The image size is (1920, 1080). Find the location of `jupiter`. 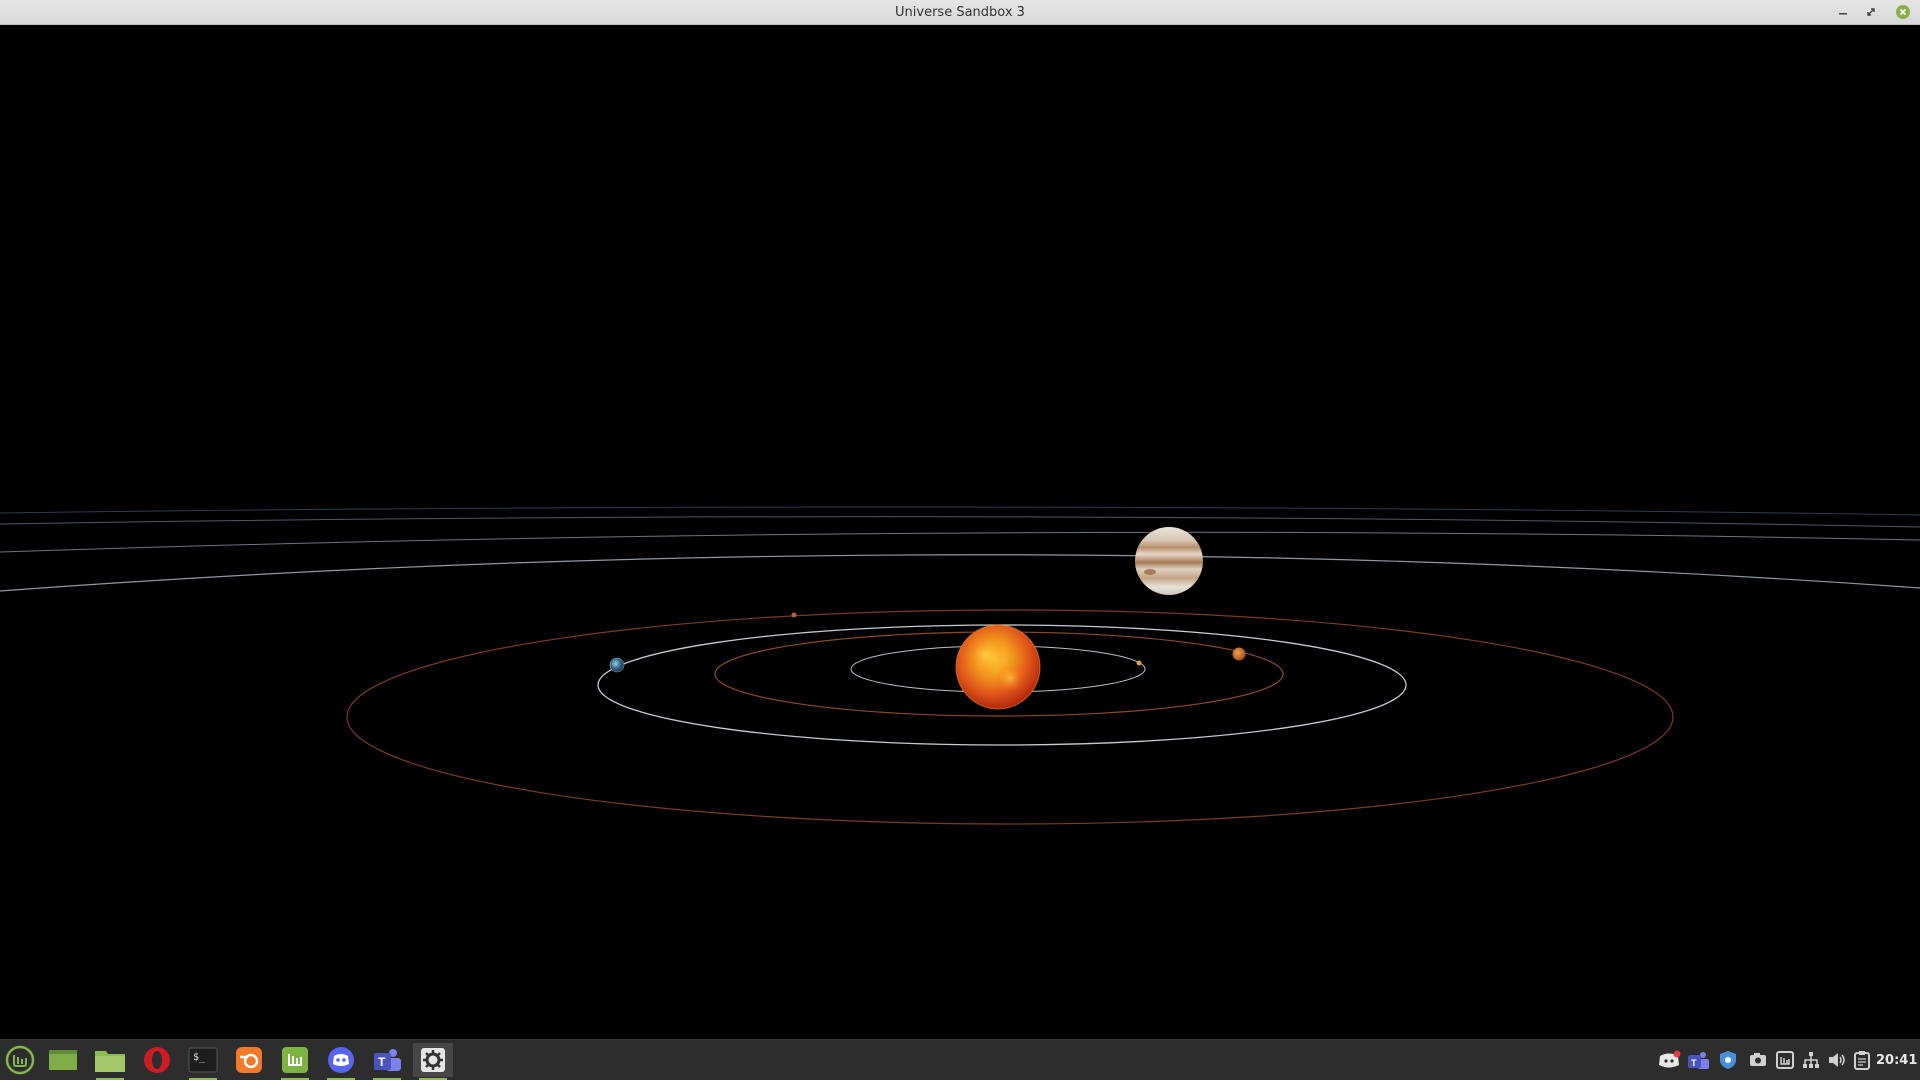

jupiter is located at coordinates (1169, 561).